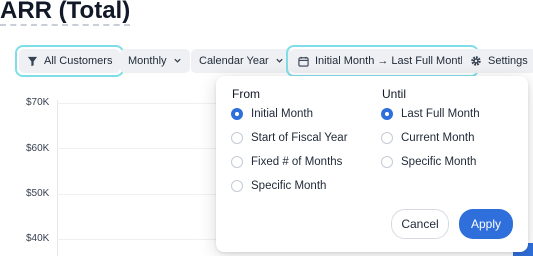 The width and height of the screenshot is (533, 256). What do you see at coordinates (38, 148) in the screenshot?
I see `y-axis-tick-label: $60K` at bounding box center [38, 148].